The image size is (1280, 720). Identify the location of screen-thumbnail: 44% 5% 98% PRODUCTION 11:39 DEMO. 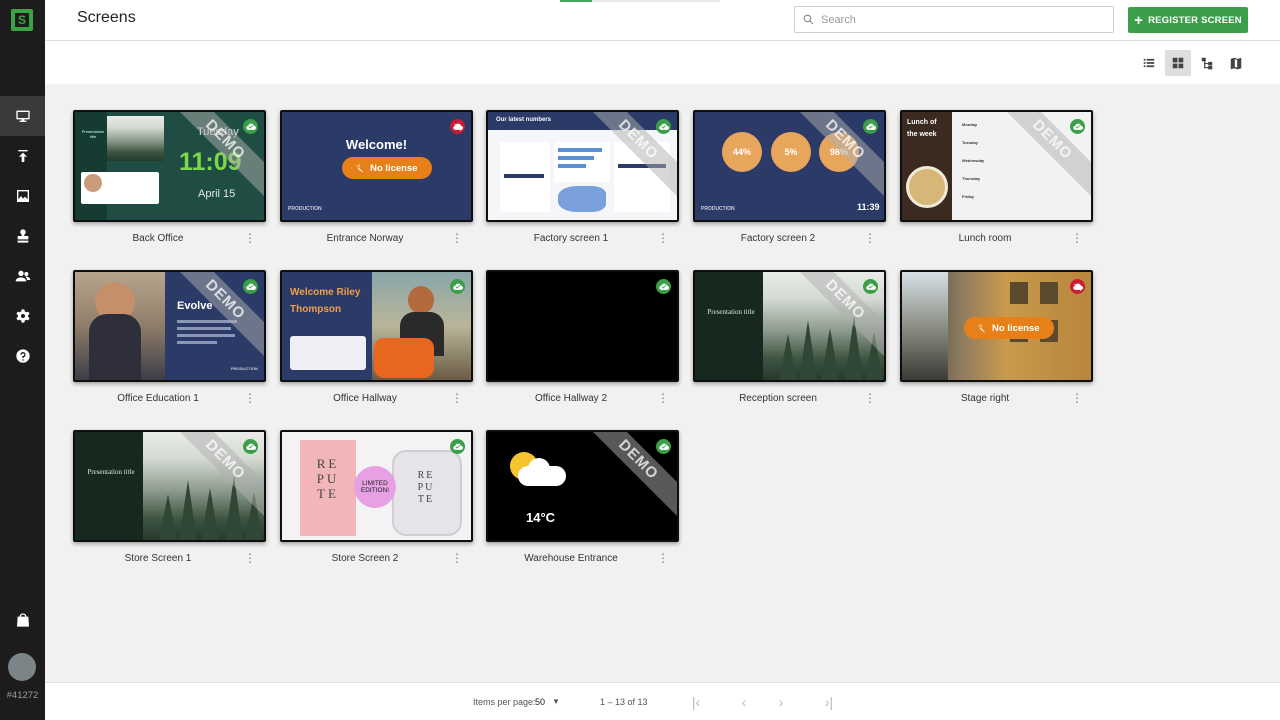
(789, 166).